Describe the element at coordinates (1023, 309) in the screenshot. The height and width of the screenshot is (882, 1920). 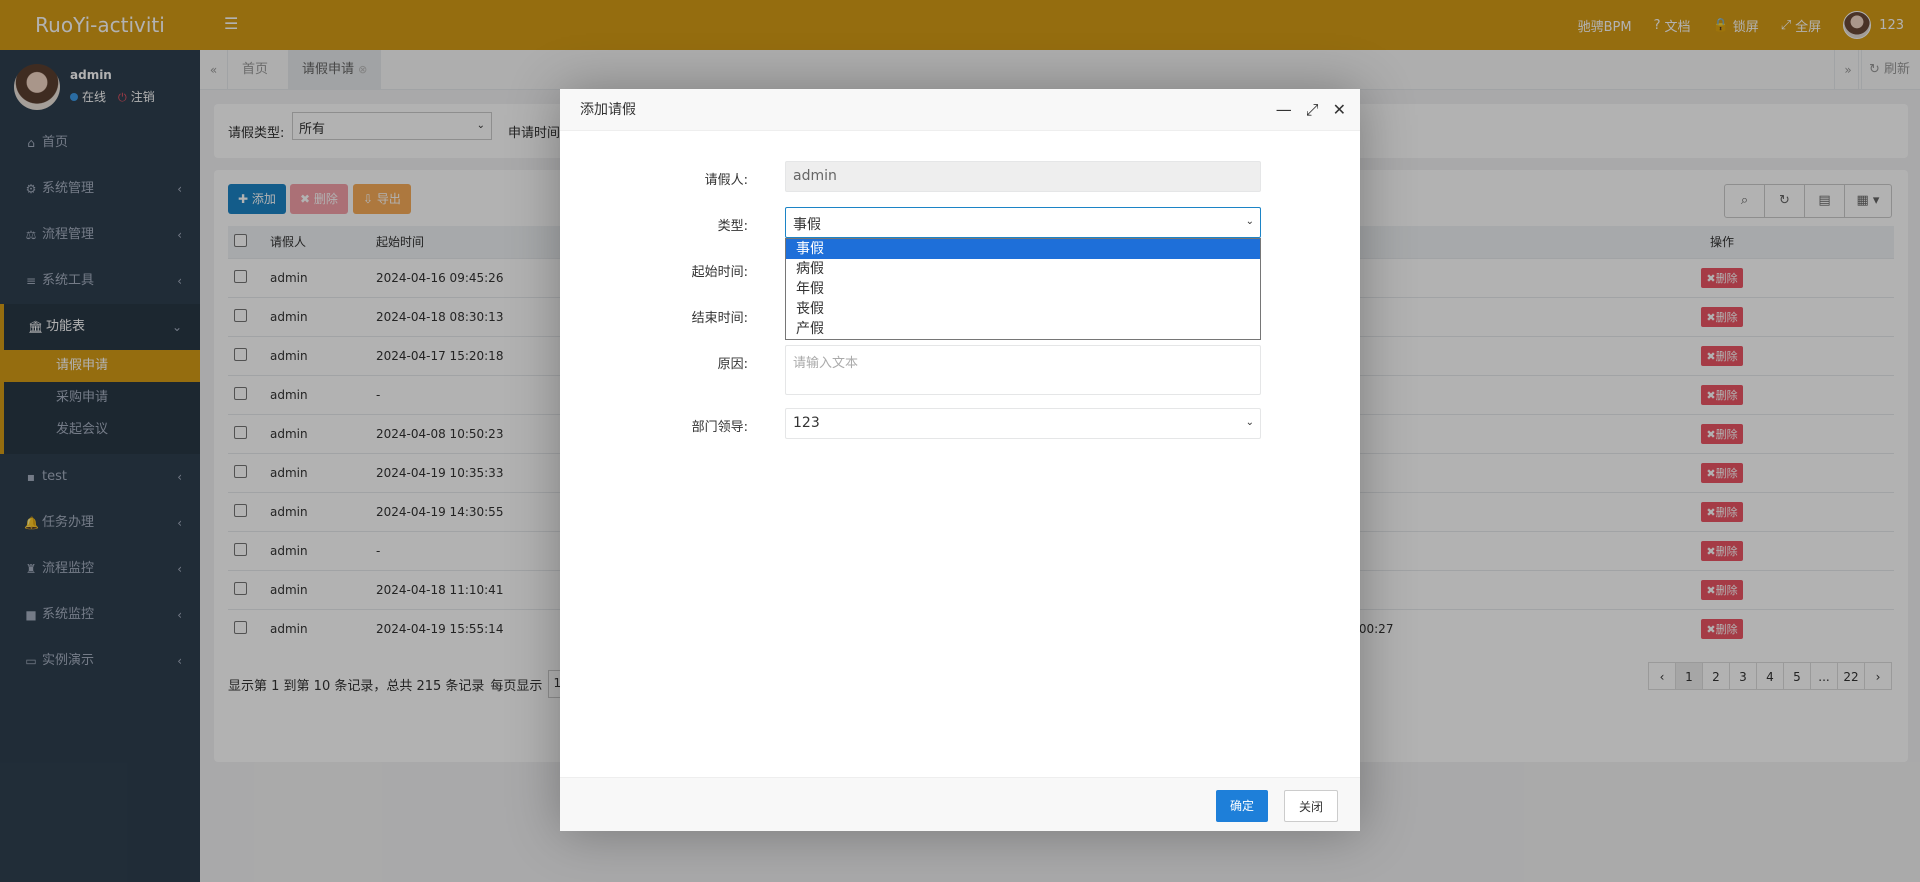
I see `type-option: 丧假` at that location.